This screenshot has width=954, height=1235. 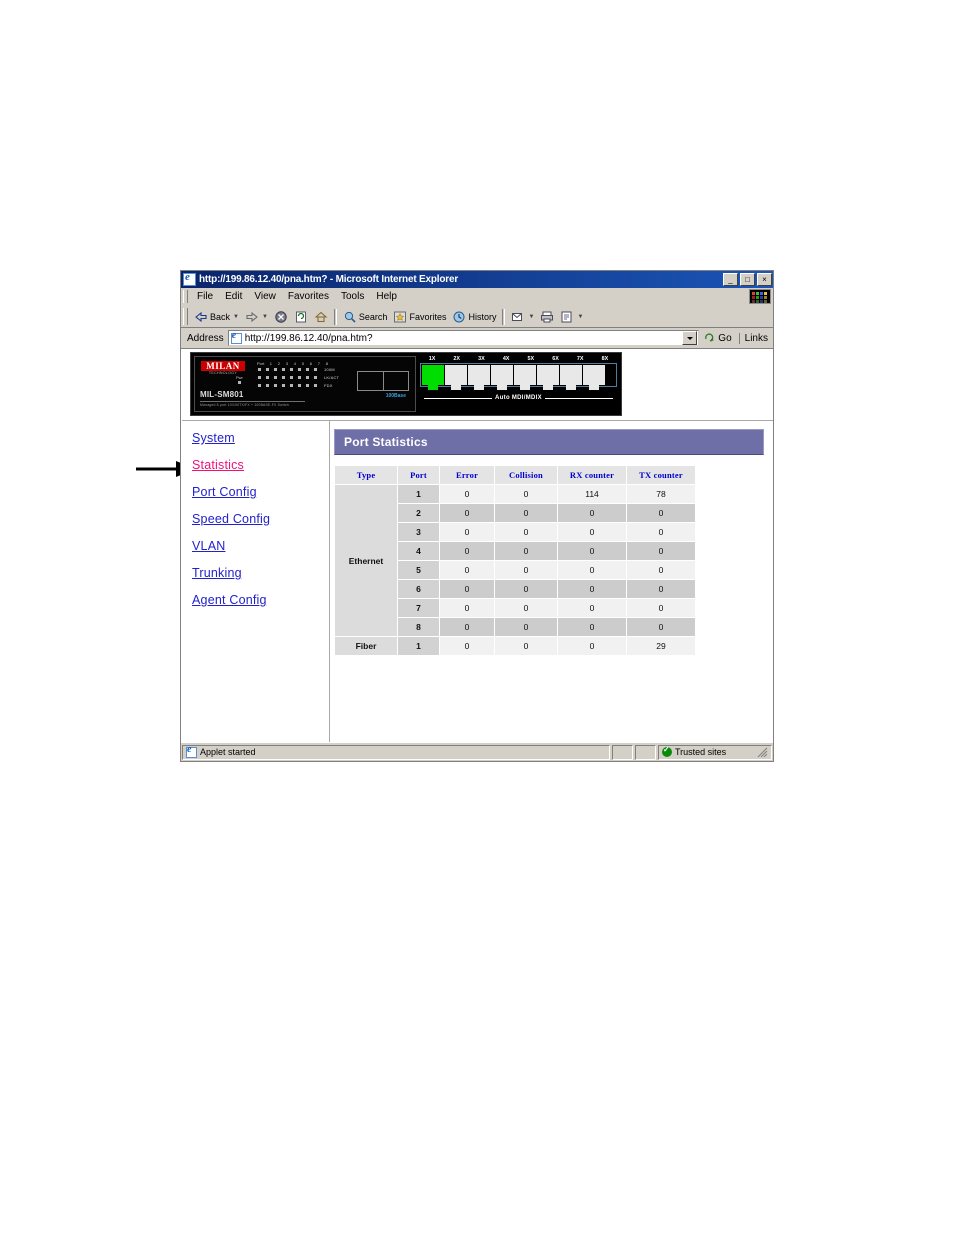 I want to click on toolbar-grip, so click(x=185, y=316).